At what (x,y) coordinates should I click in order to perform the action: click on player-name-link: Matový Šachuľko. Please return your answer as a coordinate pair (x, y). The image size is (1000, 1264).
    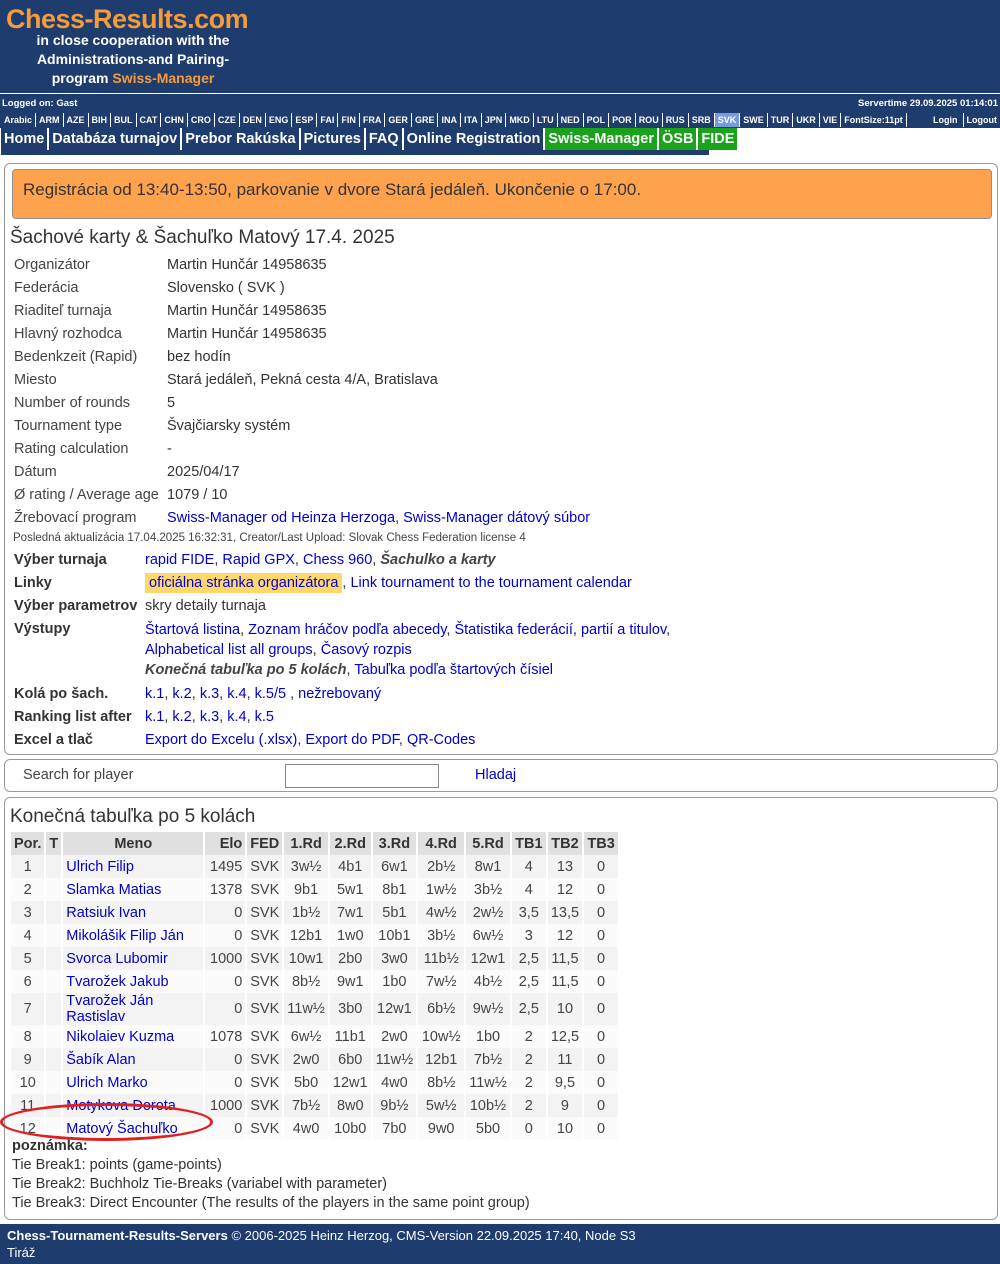
    Looking at the image, I should click on (121, 1129).